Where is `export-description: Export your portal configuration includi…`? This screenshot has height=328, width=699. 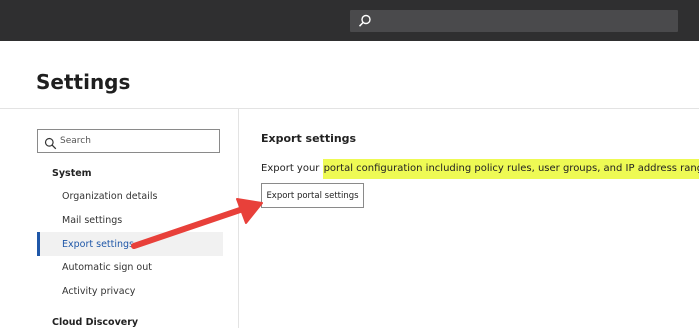
export-description: Export your portal configuration includi… is located at coordinates (480, 169).